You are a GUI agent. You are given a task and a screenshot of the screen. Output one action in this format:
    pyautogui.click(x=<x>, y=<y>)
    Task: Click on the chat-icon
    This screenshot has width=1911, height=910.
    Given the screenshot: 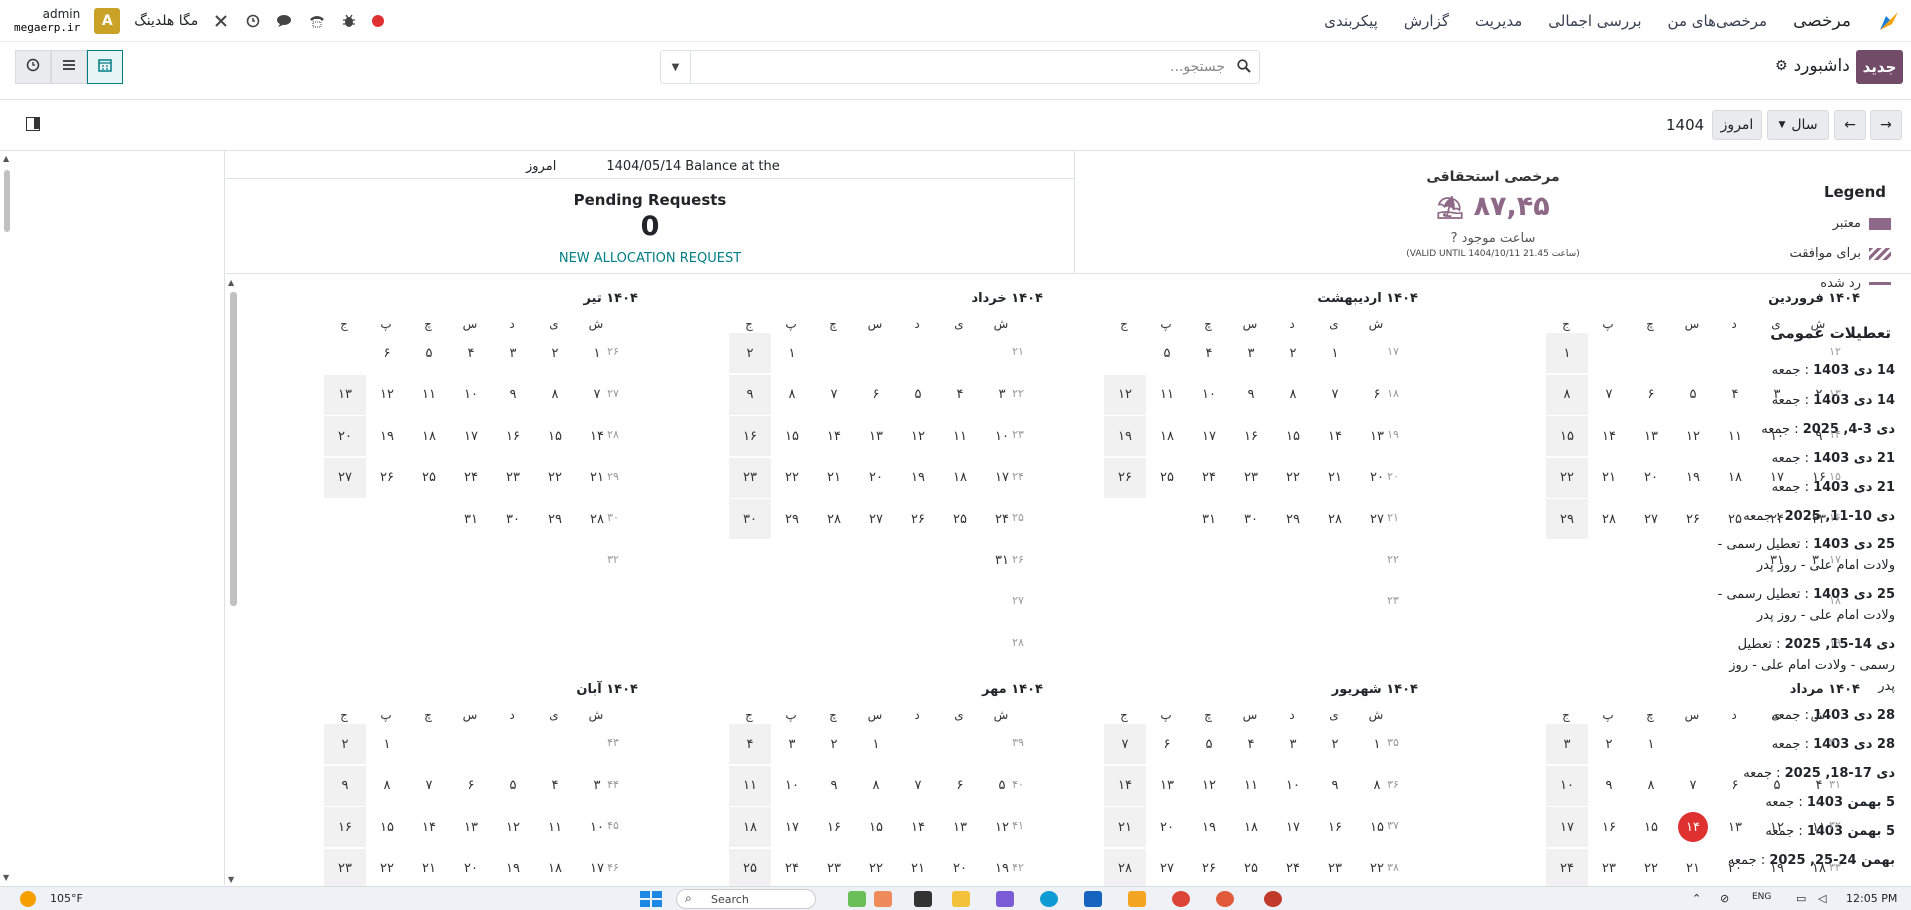 What is the action you would take?
    pyautogui.click(x=285, y=21)
    